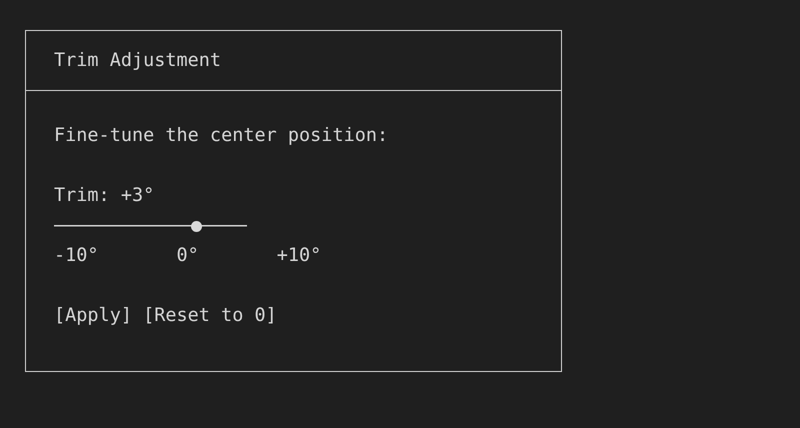 The width and height of the screenshot is (800, 428). What do you see at coordinates (76, 256) in the screenshot?
I see `tick-label: -10°` at bounding box center [76, 256].